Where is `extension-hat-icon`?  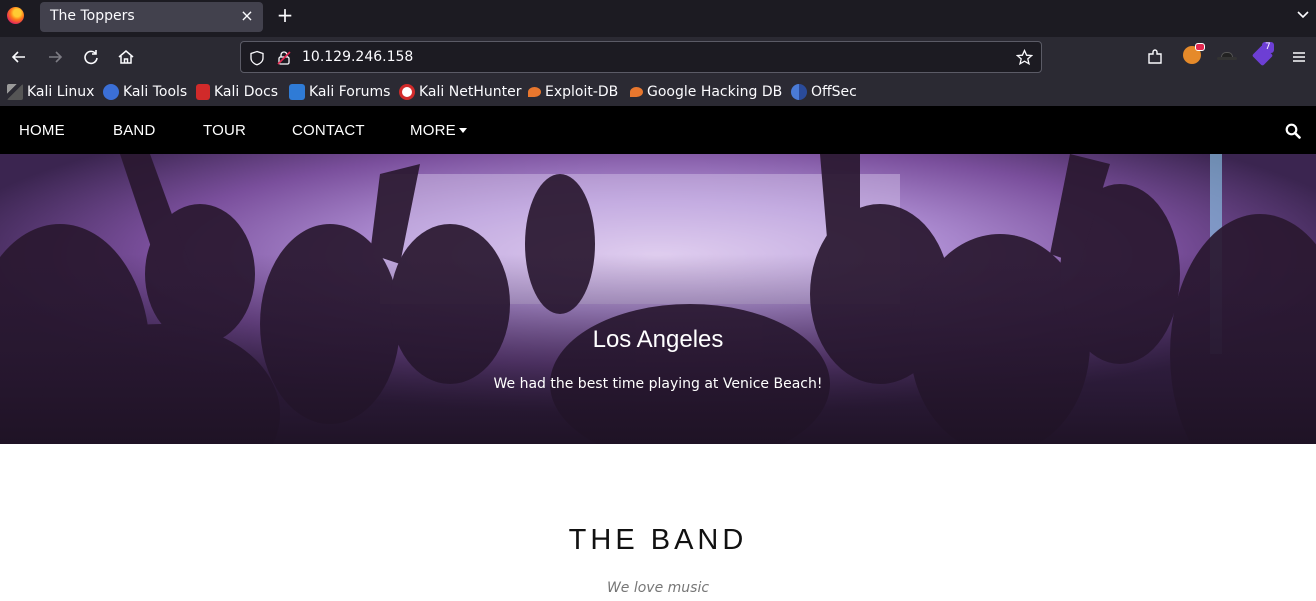
extension-hat-icon is located at coordinates (1227, 56).